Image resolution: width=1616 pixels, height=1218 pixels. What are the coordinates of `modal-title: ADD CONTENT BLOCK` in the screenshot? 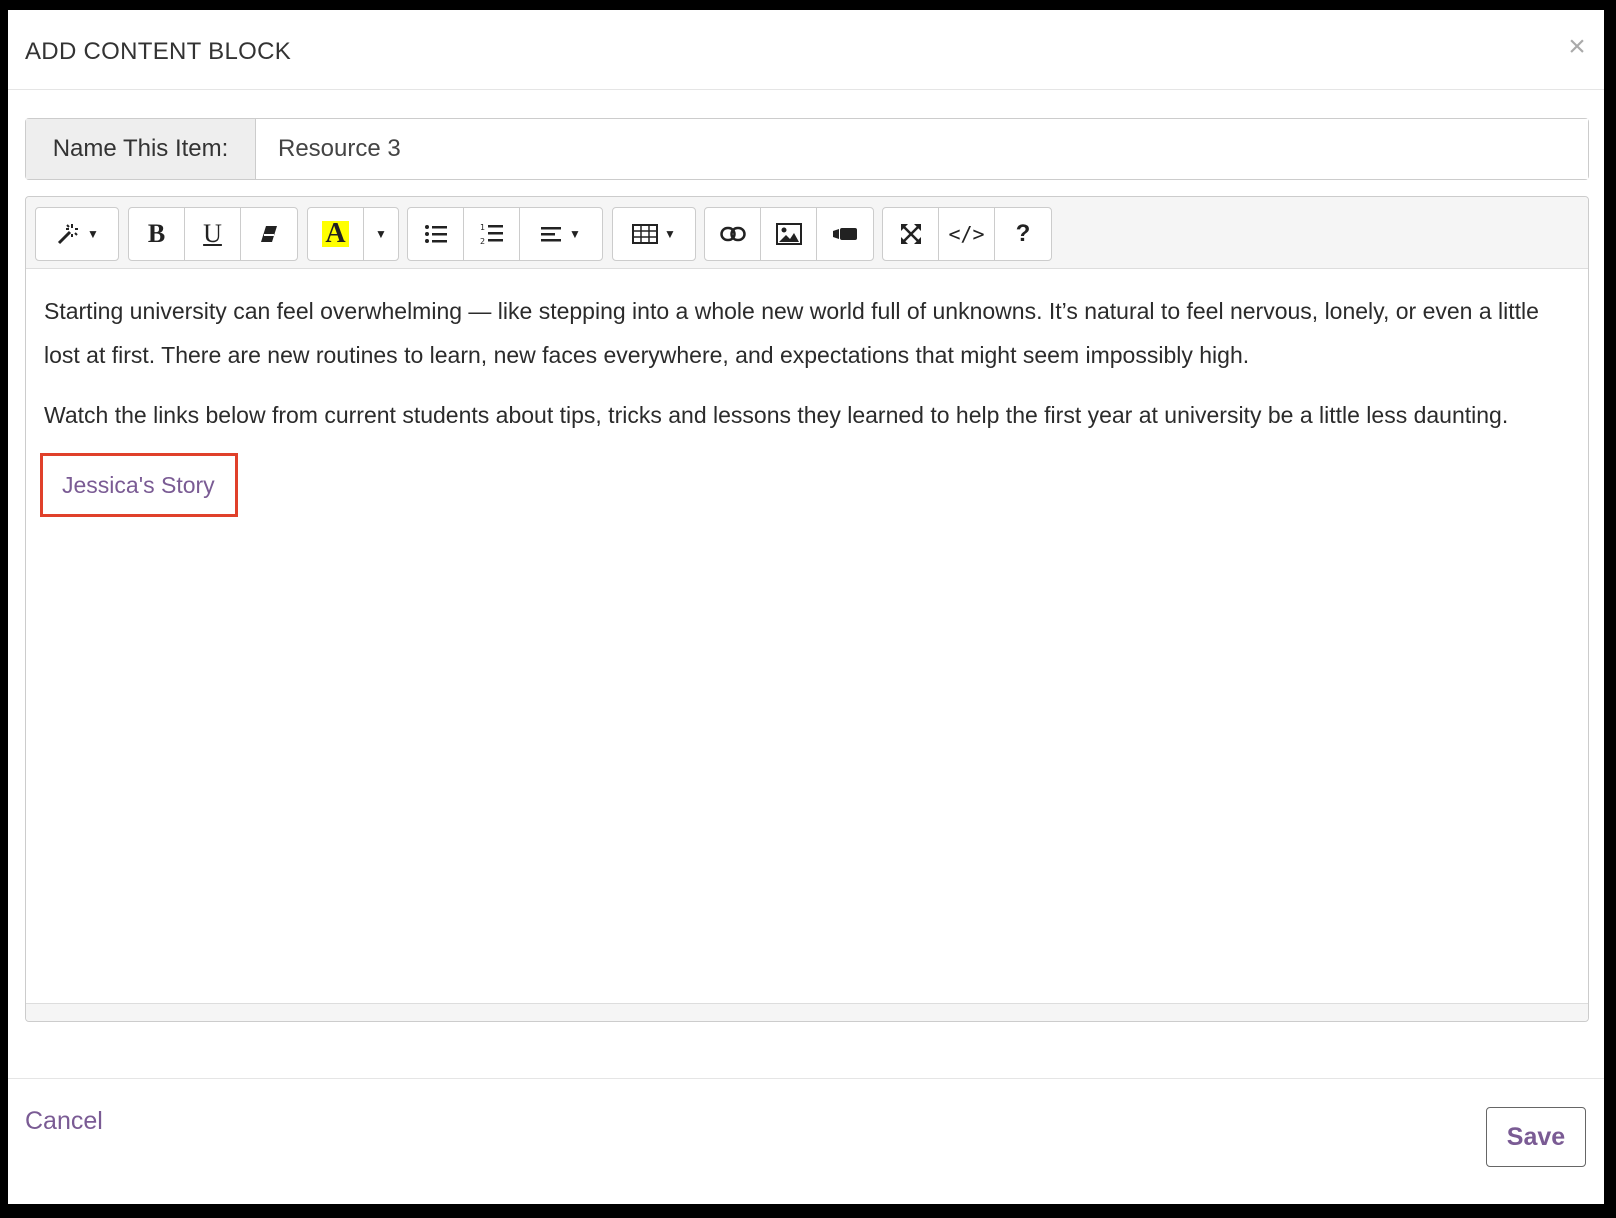 It's located at (158, 51).